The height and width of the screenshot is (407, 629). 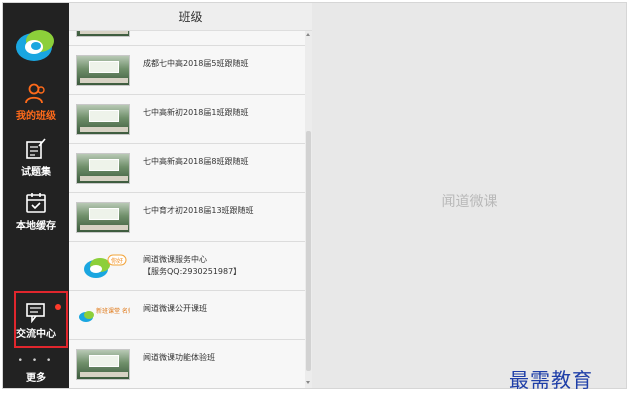 I want to click on chat-icon, so click(x=35, y=313).